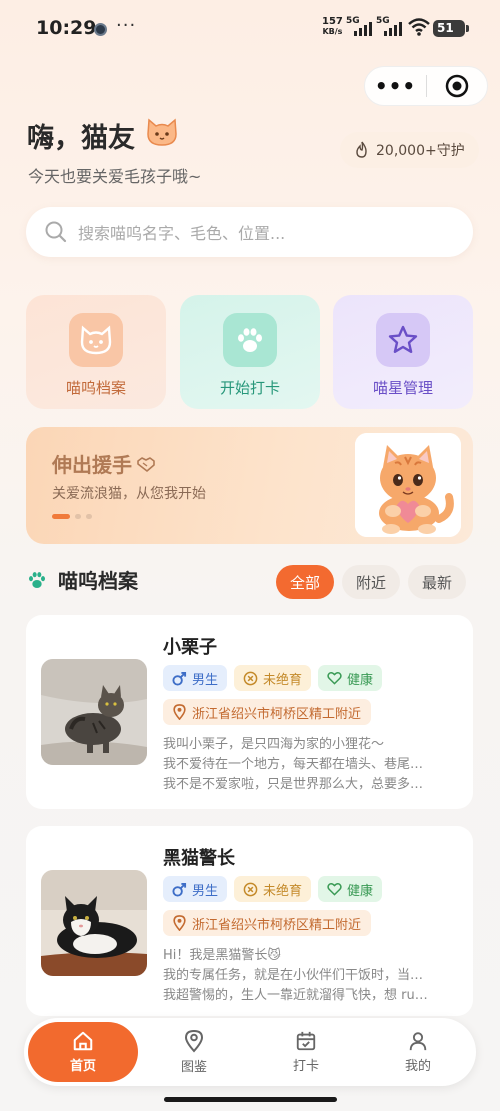  What do you see at coordinates (306, 1052) in the screenshot?
I see `tab-check-in: 打卡` at bounding box center [306, 1052].